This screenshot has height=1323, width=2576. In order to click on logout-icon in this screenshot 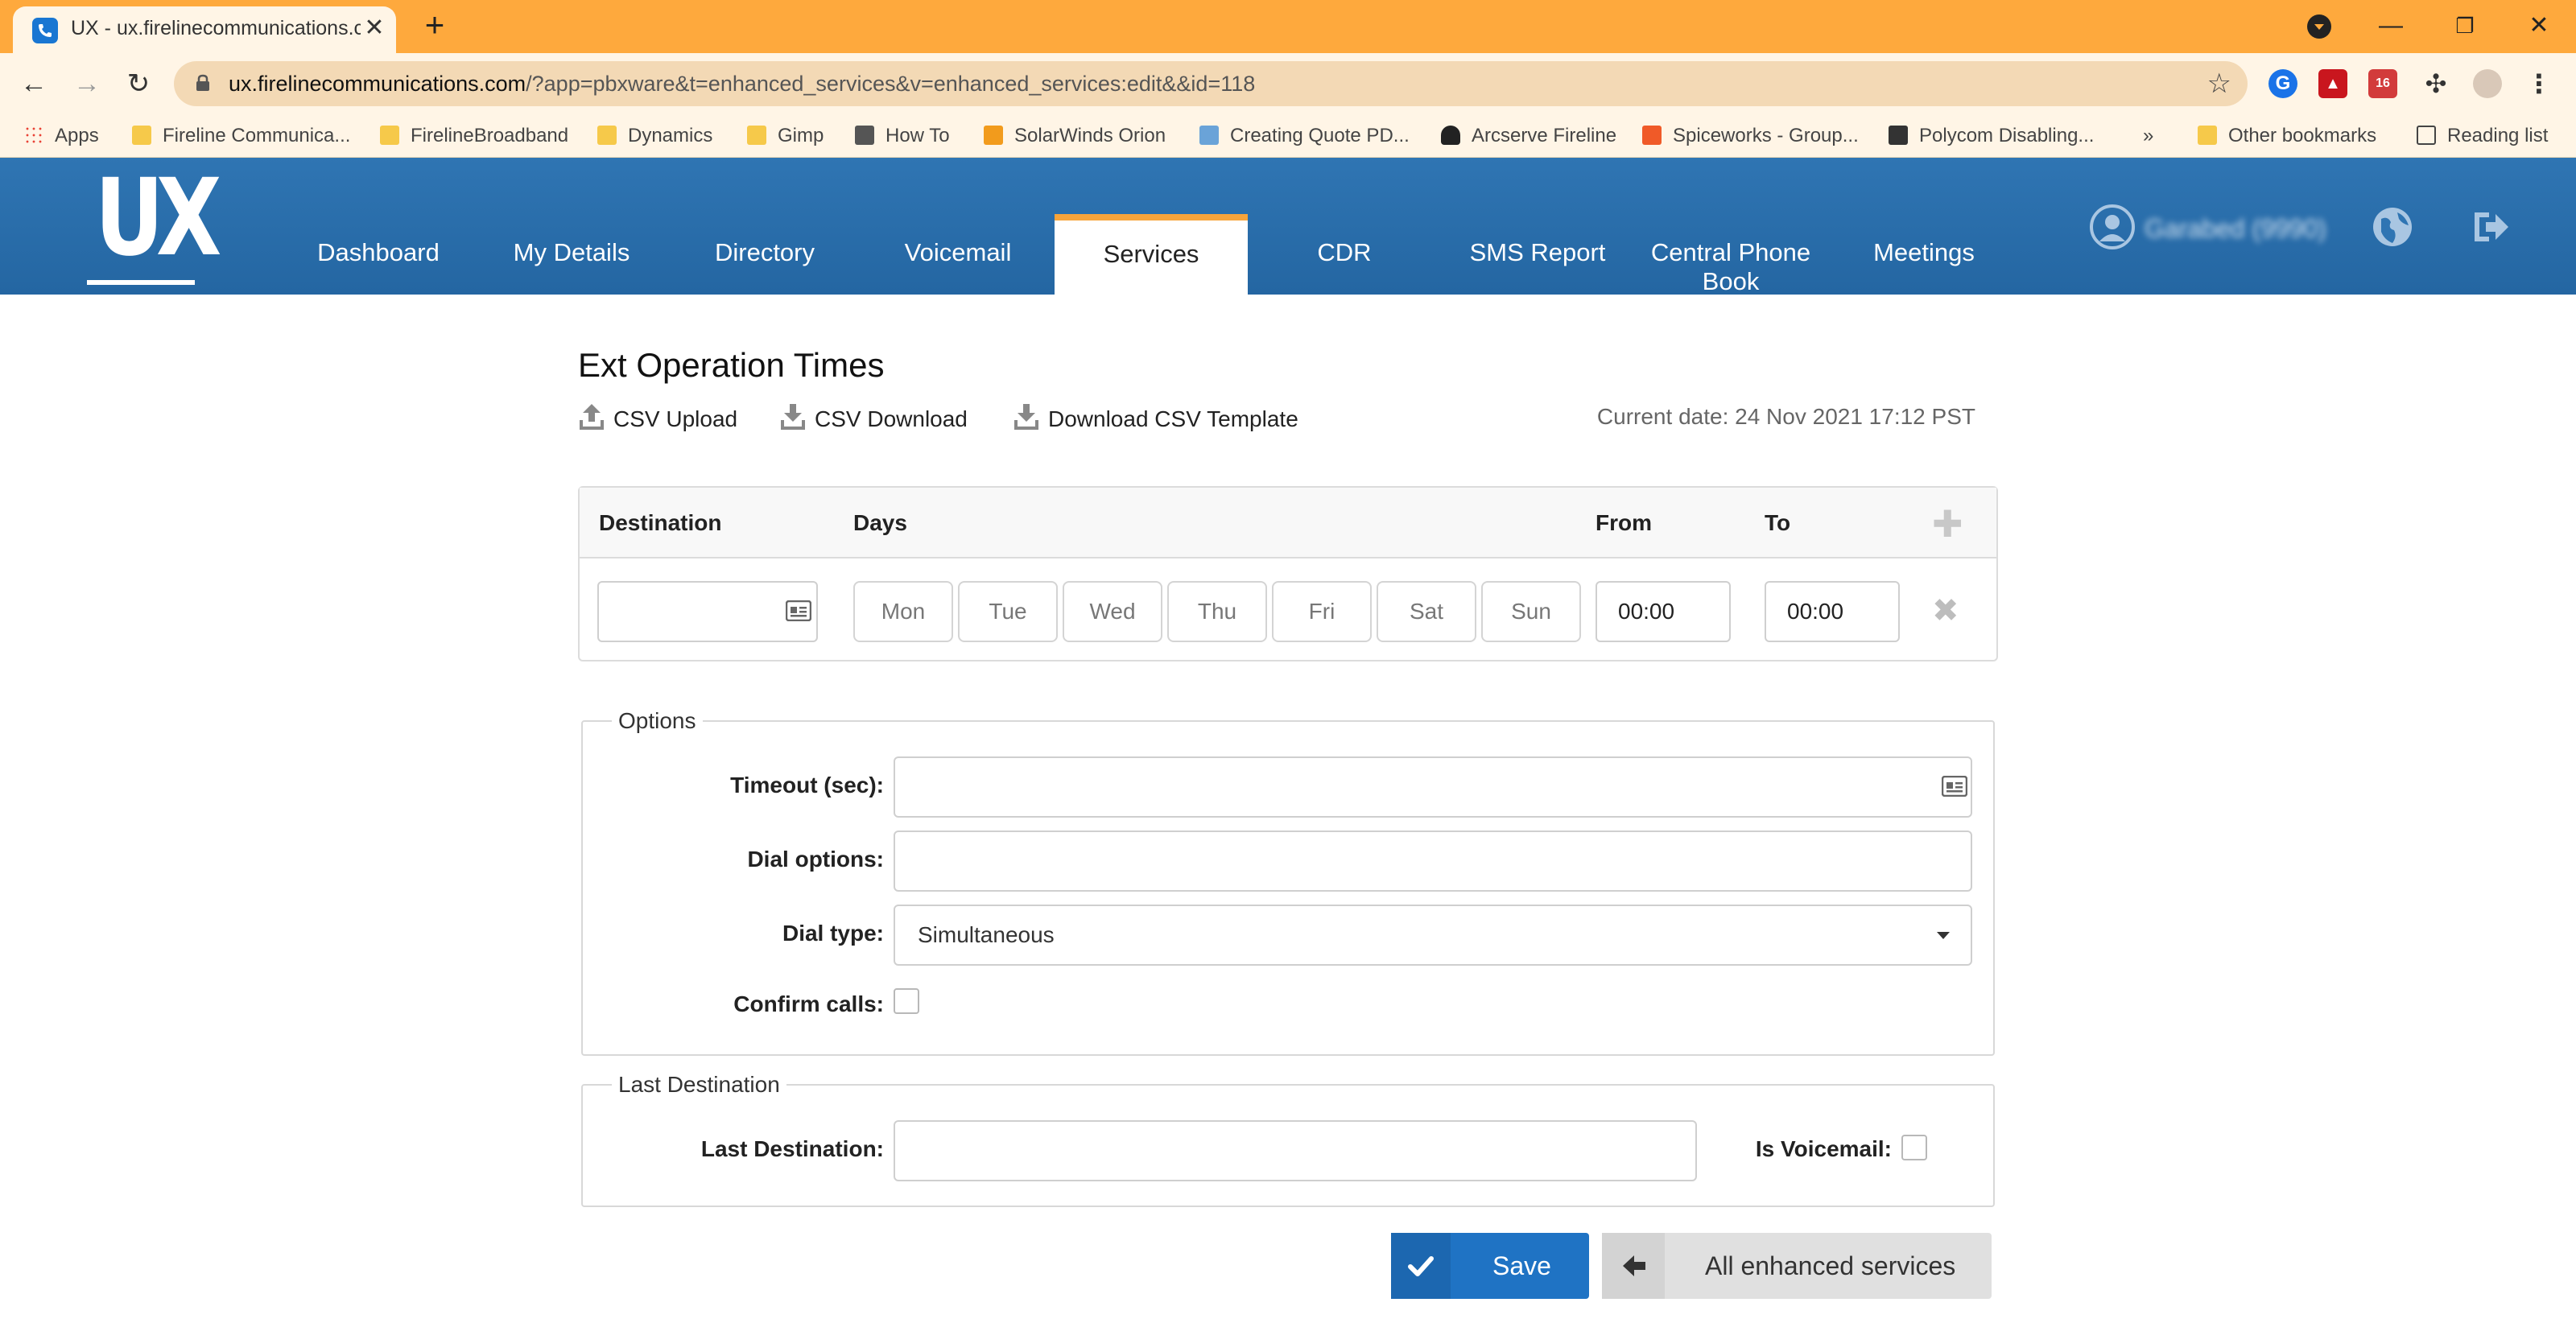, I will do `click(2490, 226)`.